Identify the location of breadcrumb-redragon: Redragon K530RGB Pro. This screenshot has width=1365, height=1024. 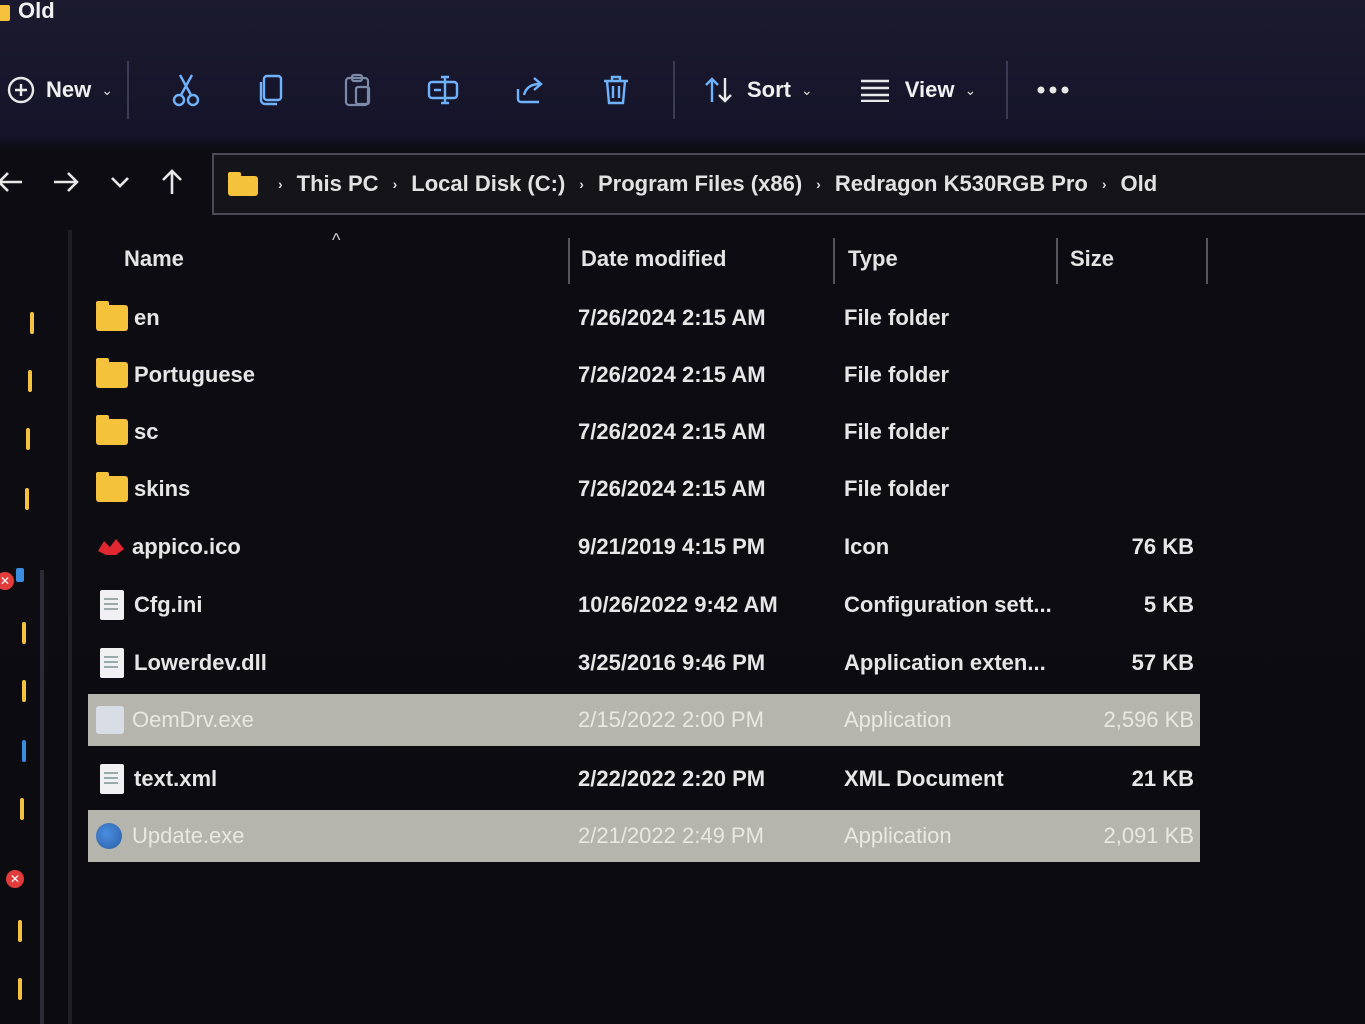
(961, 184).